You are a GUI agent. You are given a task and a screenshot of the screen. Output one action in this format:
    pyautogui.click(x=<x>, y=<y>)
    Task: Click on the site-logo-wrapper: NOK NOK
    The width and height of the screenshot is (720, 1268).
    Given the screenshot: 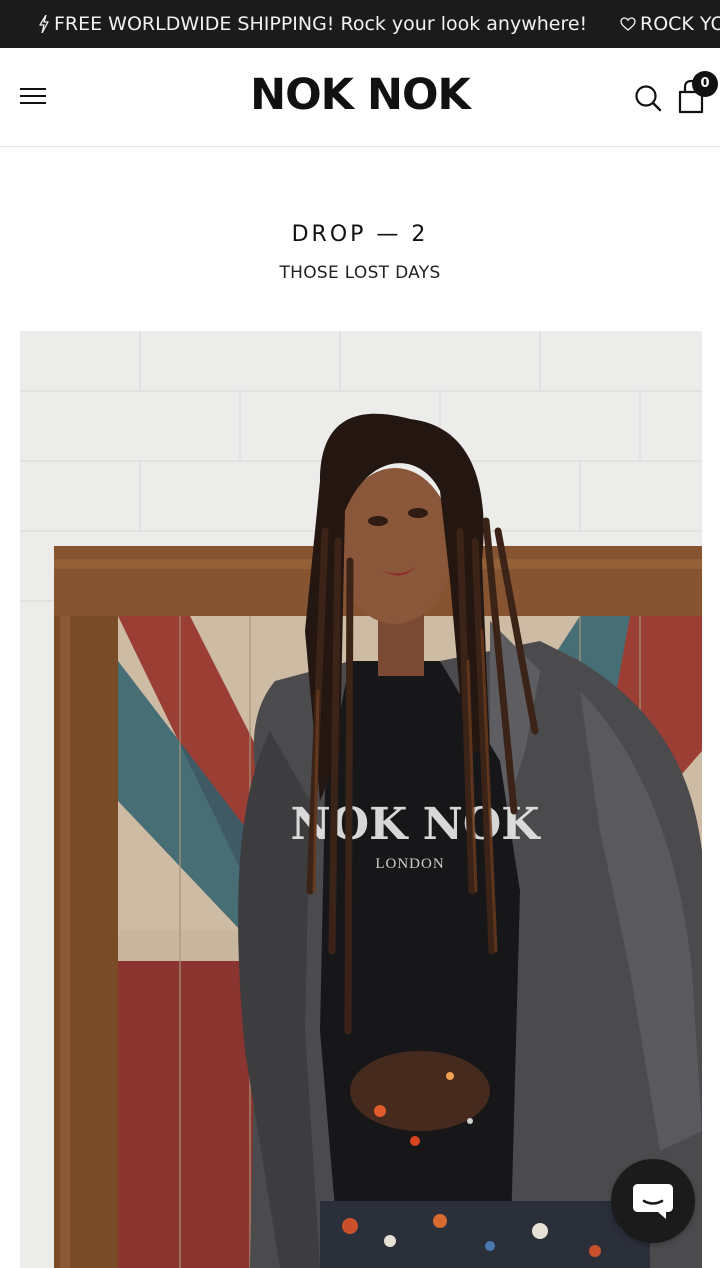 What is the action you would take?
    pyautogui.click(x=360, y=95)
    